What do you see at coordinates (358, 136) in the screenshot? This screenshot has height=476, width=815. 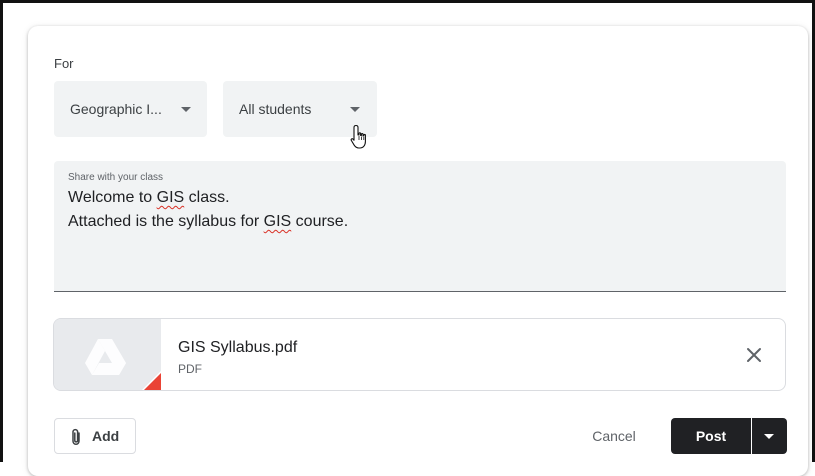 I see `hand-pointer-cursor-icon` at bounding box center [358, 136].